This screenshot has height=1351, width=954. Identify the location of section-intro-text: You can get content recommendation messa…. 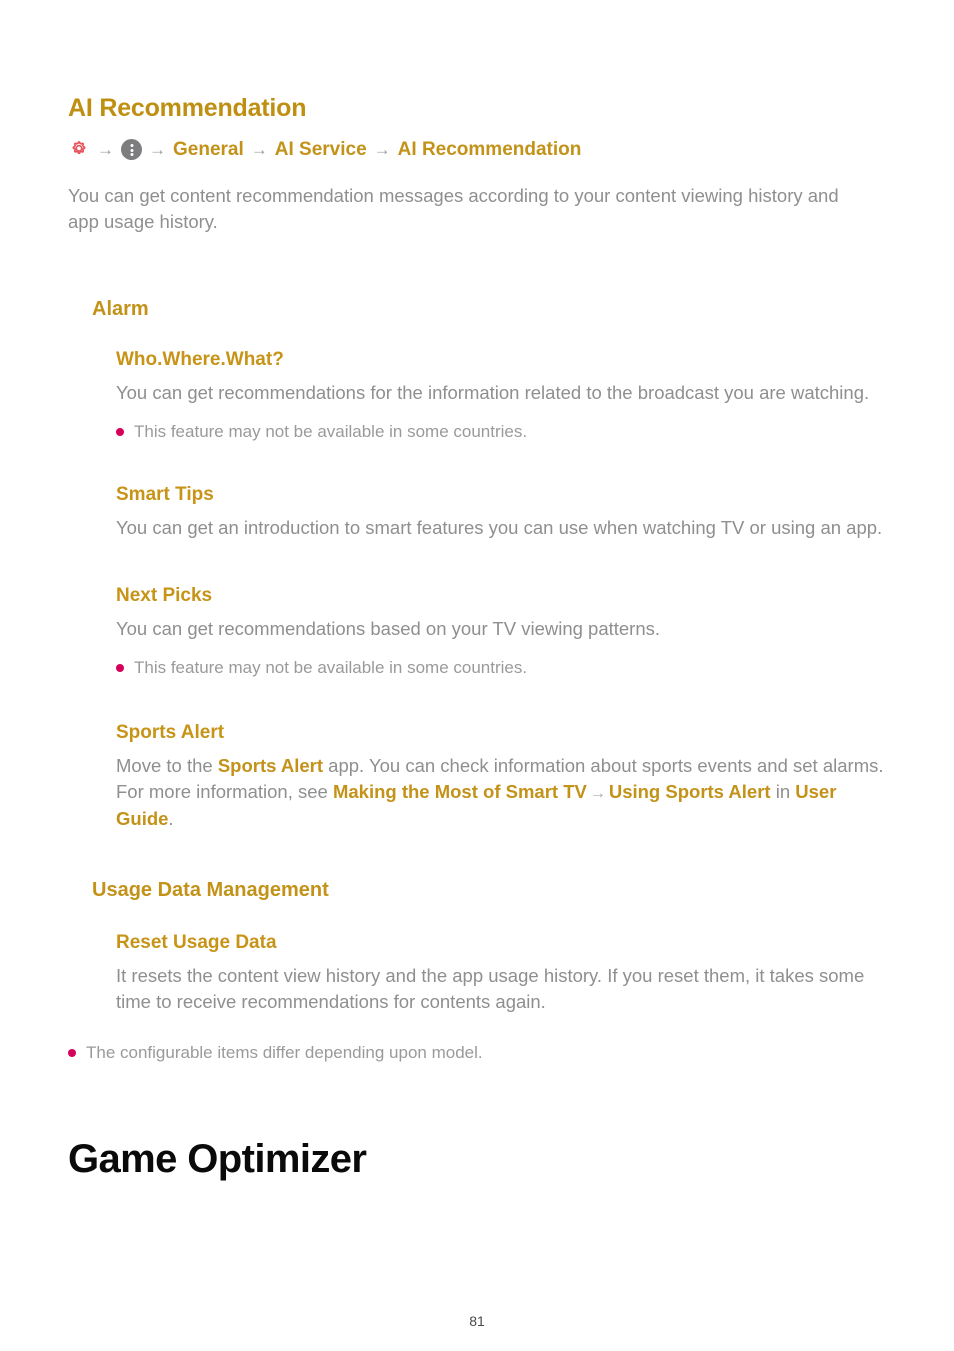
(453, 208).